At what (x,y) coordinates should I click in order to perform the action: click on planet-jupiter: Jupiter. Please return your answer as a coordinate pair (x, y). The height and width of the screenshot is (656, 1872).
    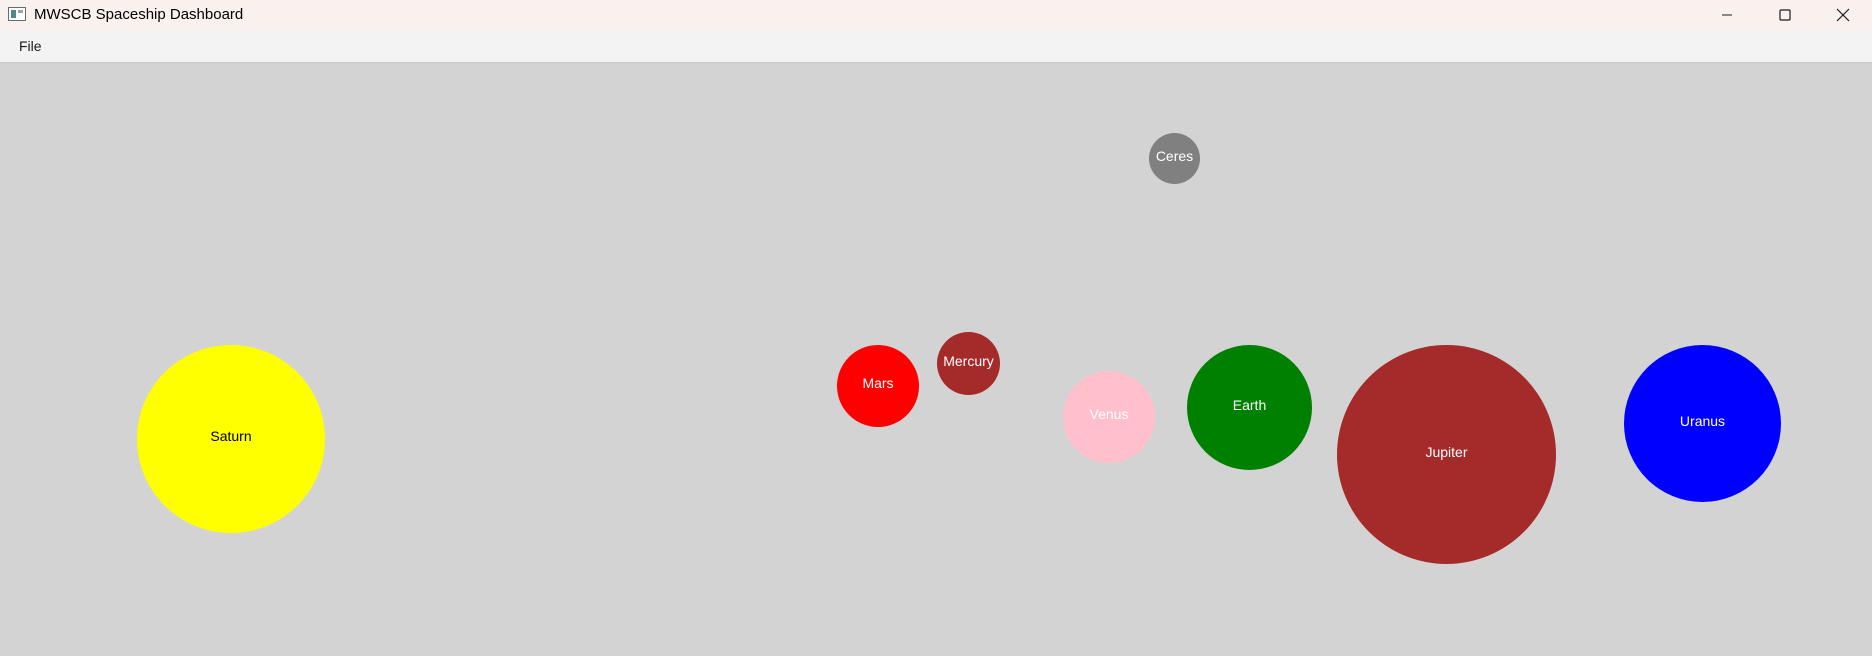
    Looking at the image, I should click on (1446, 454).